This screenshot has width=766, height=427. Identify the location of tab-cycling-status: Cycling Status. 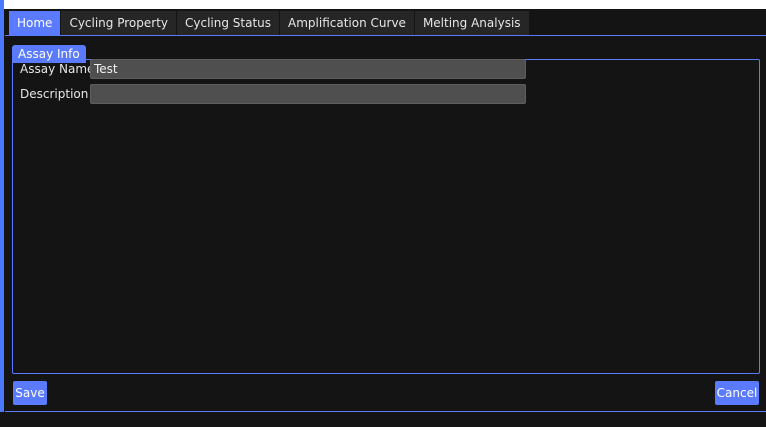
(229, 23).